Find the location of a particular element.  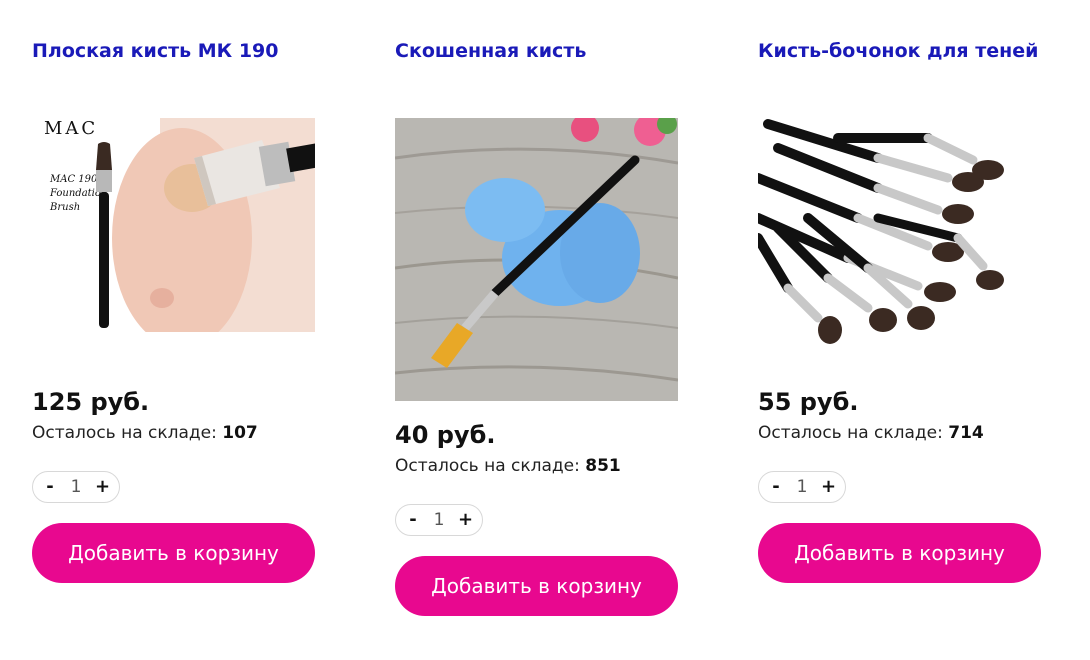

product-title-link: Скошенная кисть is located at coordinates (490, 51).